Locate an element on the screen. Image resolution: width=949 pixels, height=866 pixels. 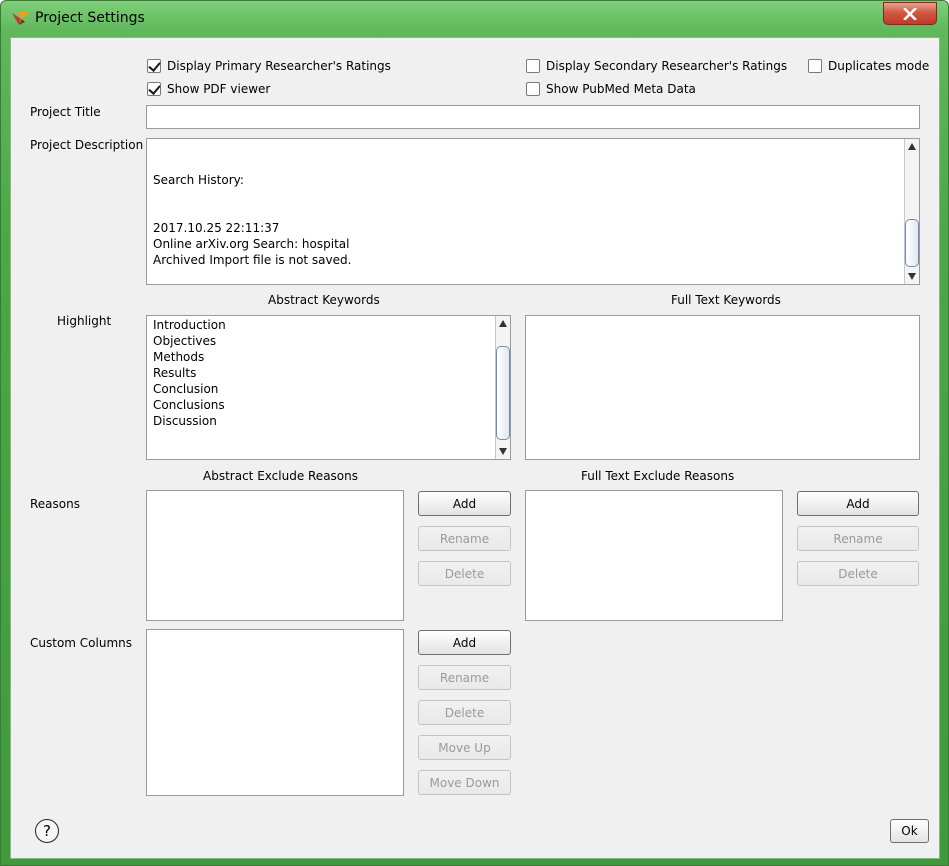
project-title-label: Project Title is located at coordinates (65, 112).